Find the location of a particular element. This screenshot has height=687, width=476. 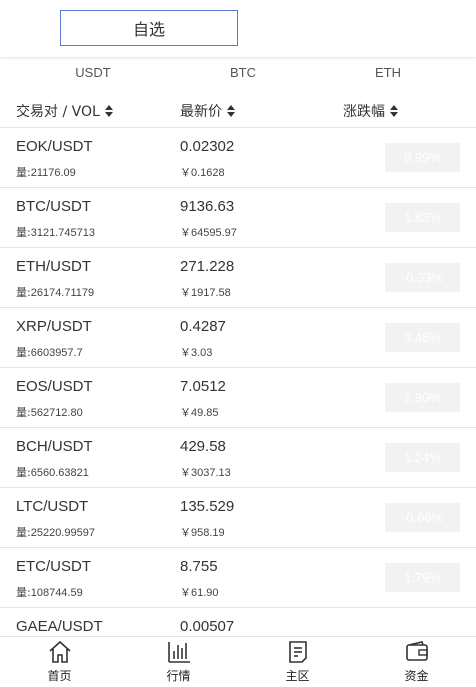

tab-eth: ETH is located at coordinates (388, 72).